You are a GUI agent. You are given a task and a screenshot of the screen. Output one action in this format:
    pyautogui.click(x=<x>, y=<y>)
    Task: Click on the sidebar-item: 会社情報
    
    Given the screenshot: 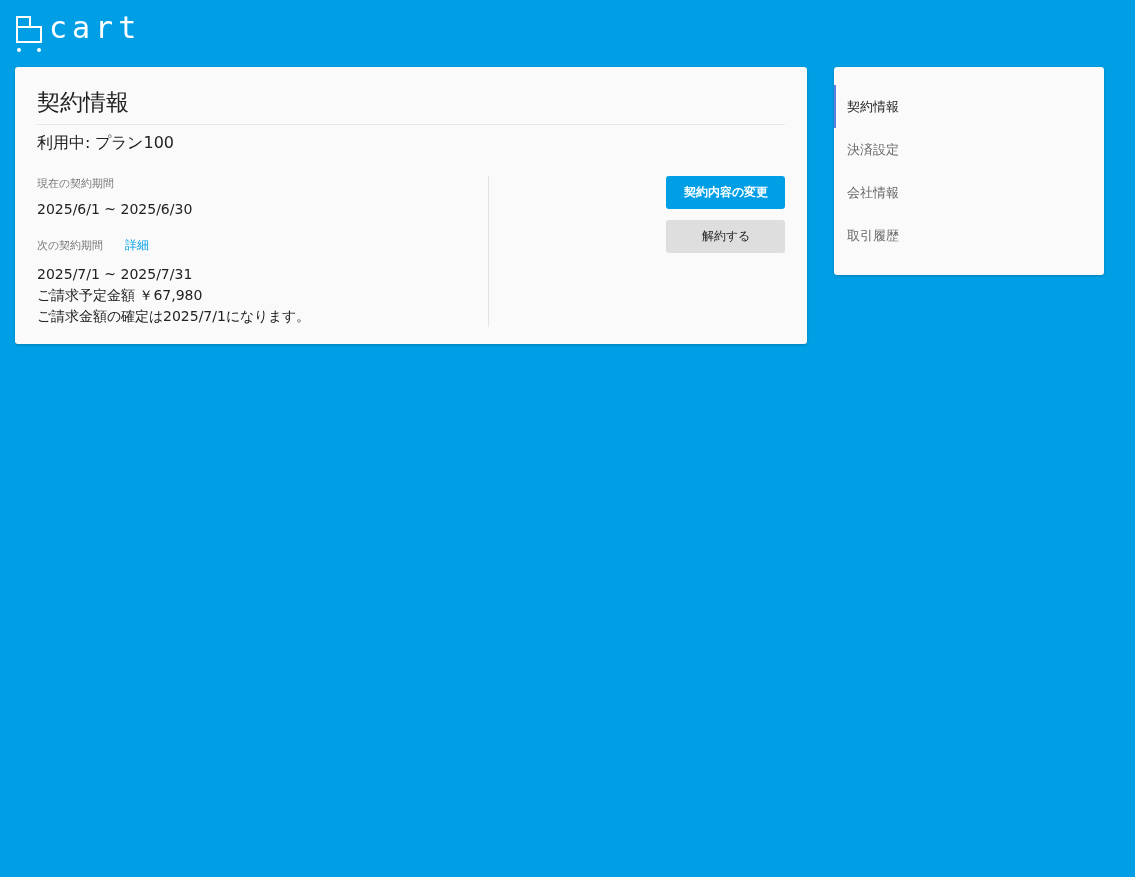 What is the action you would take?
    pyautogui.click(x=969, y=192)
    